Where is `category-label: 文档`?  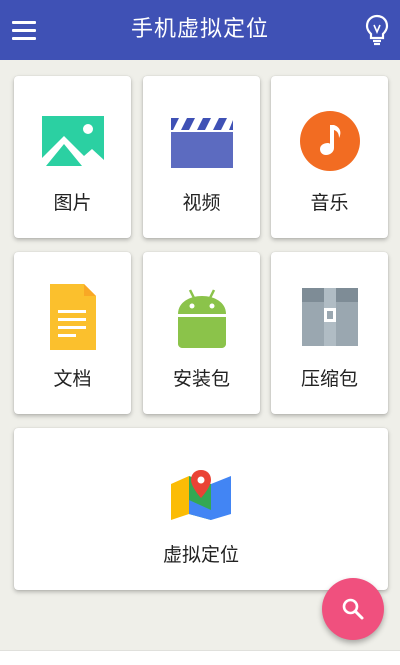 category-label: 文档 is located at coordinates (72, 379).